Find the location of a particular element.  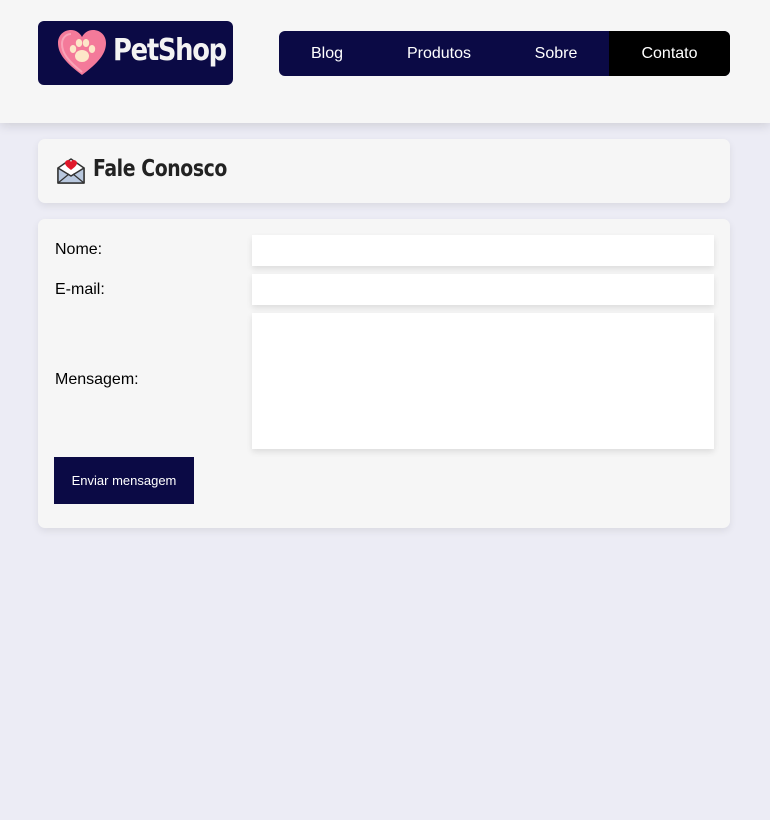

title-card: Fale Conosco is located at coordinates (384, 171).